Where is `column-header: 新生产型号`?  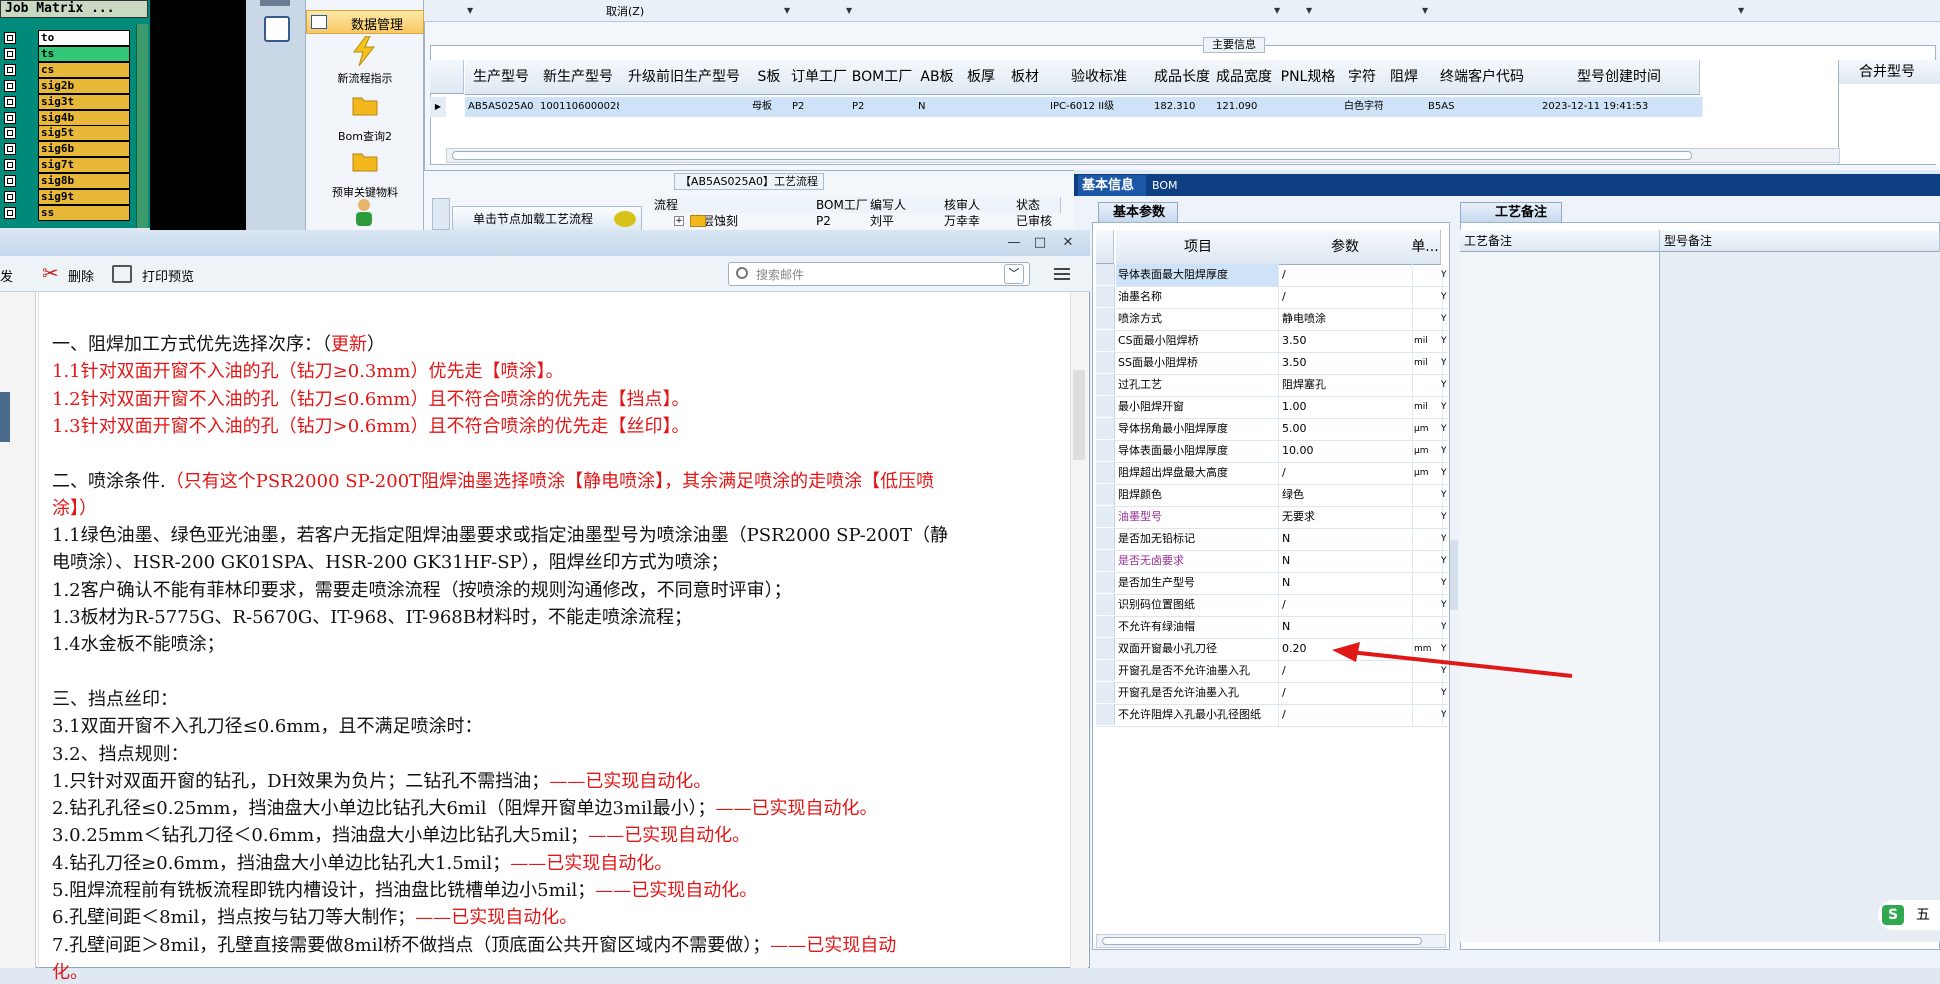 column-header: 新生产型号 is located at coordinates (578, 77).